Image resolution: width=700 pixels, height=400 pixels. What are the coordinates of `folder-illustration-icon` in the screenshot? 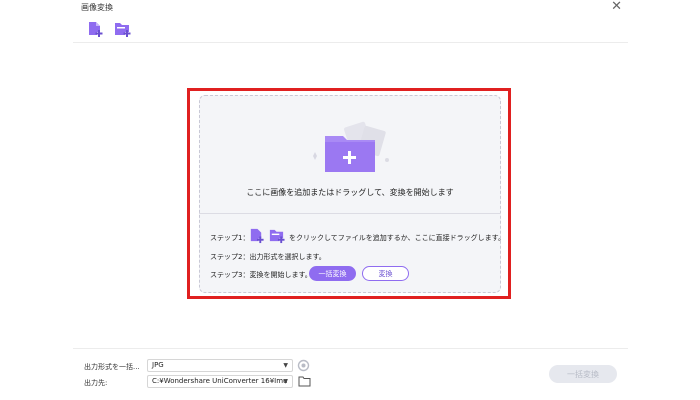 It's located at (351, 146).